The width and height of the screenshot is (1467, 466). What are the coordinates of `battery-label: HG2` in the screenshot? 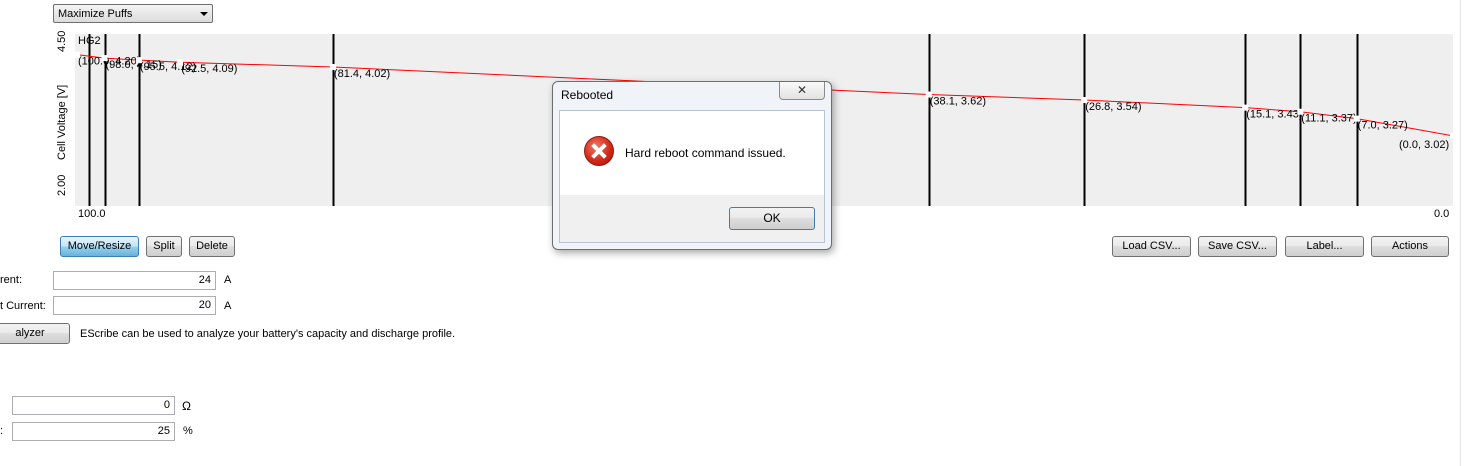 It's located at (89, 41).